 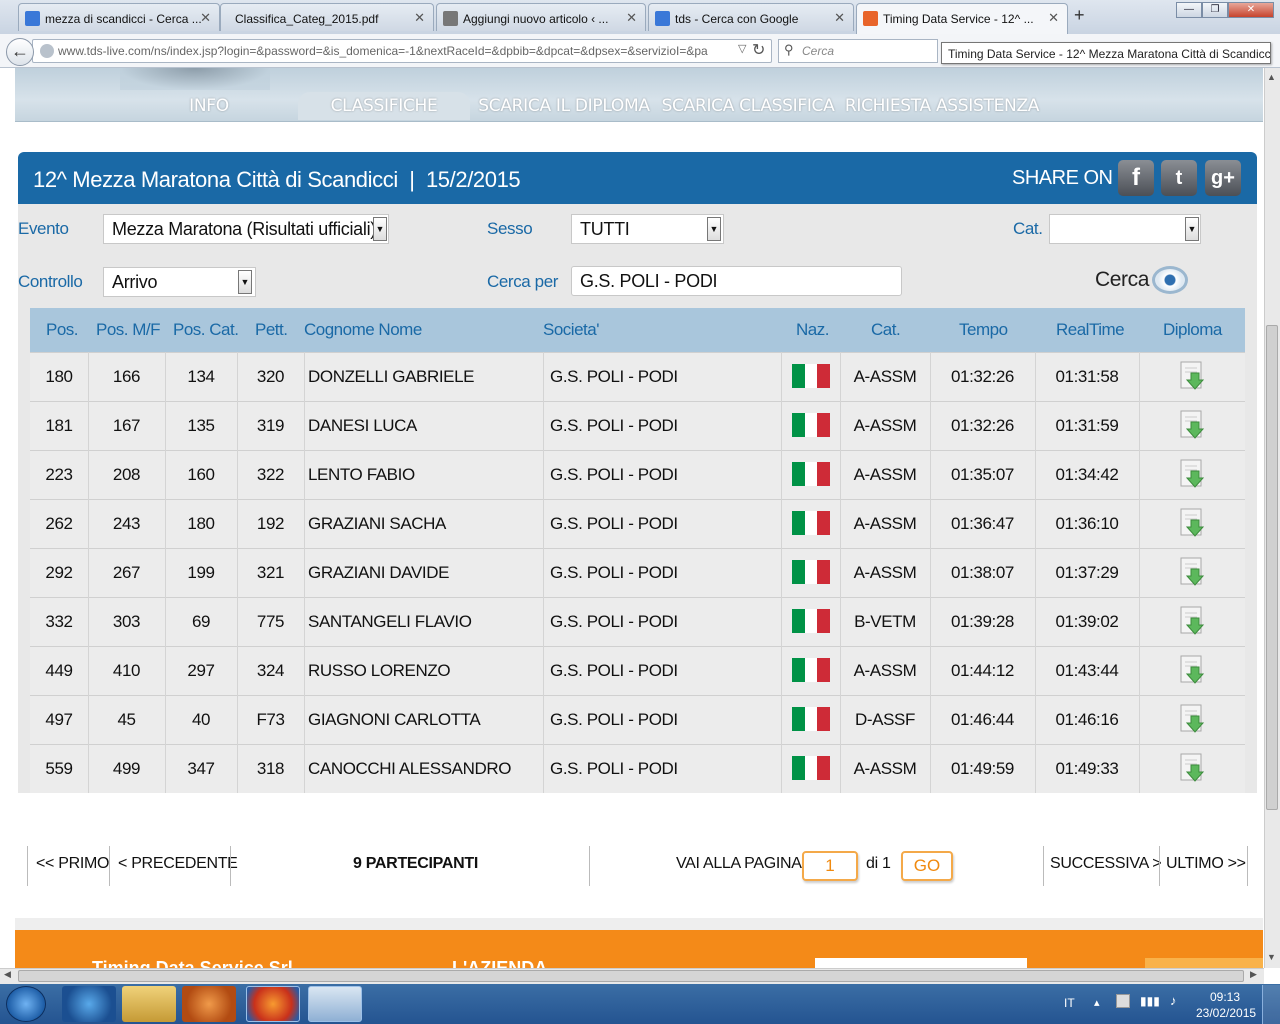 What do you see at coordinates (885, 474) in the screenshot?
I see `cell-cat: A-ASSM` at bounding box center [885, 474].